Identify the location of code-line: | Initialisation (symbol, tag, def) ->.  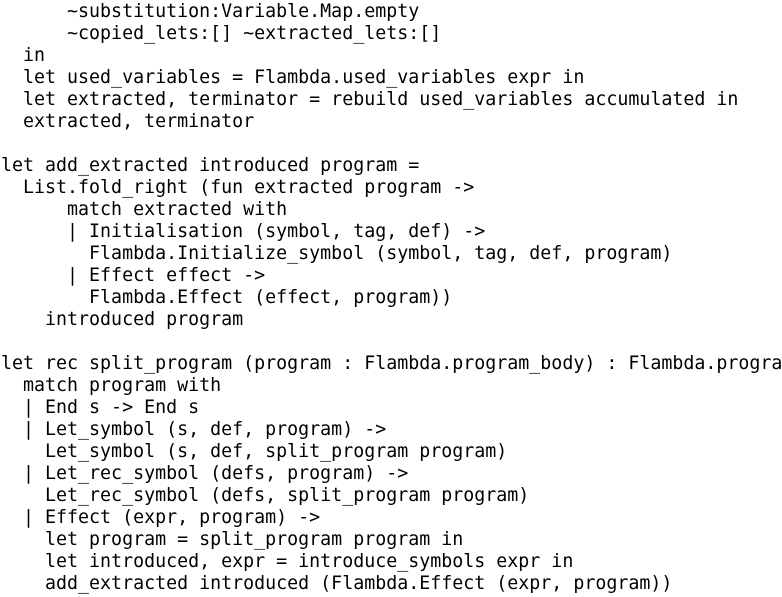
(243, 231).